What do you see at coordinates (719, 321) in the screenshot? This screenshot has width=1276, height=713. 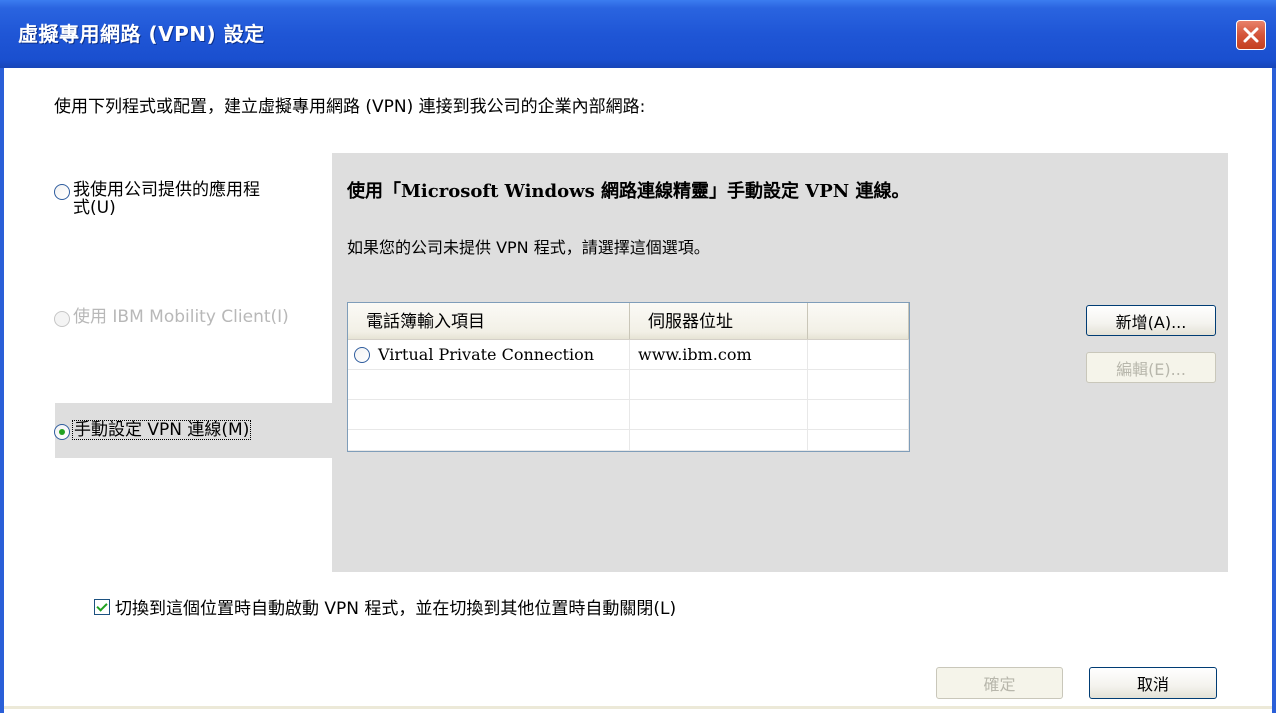 I see `column-header-server-address: 伺服器位址` at bounding box center [719, 321].